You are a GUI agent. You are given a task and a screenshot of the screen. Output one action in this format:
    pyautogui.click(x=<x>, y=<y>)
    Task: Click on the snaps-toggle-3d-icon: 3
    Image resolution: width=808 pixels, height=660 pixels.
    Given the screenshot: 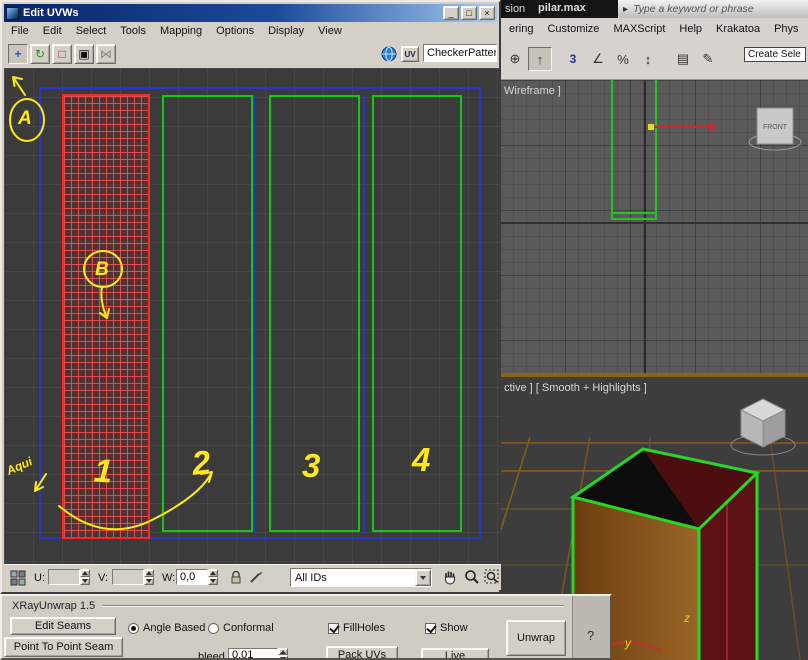 What is the action you would take?
    pyautogui.click(x=573, y=59)
    